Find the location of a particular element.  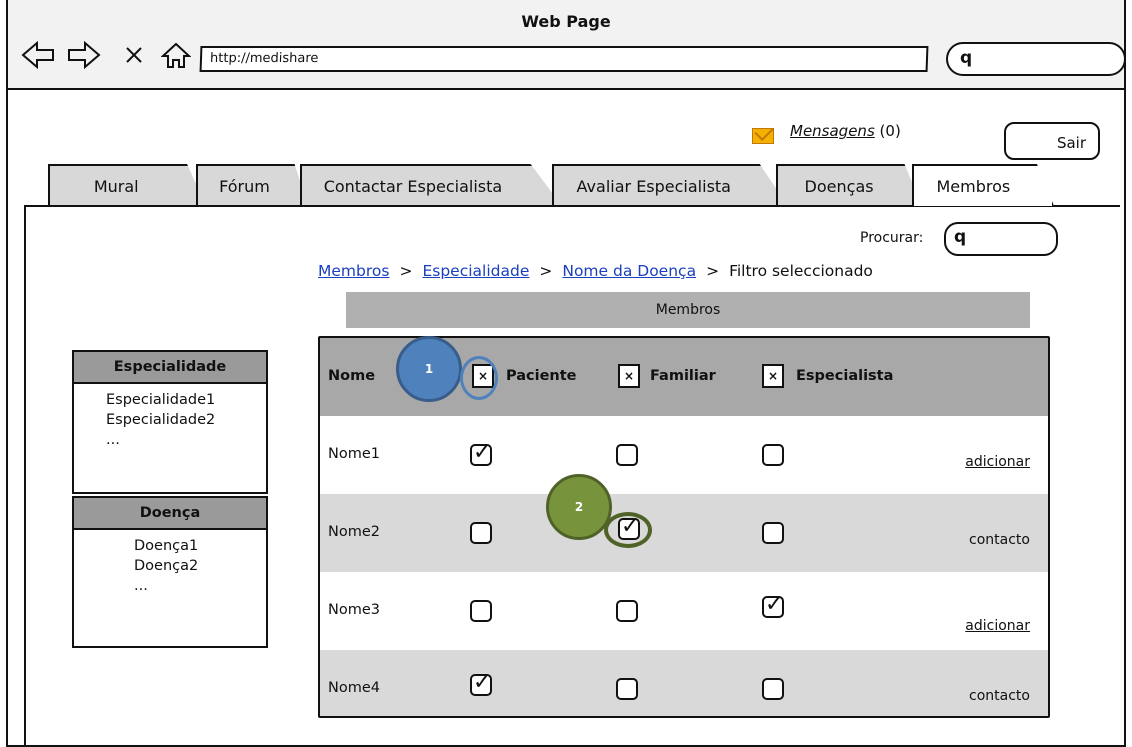

column-header-patient: Paciente is located at coordinates (541, 376).